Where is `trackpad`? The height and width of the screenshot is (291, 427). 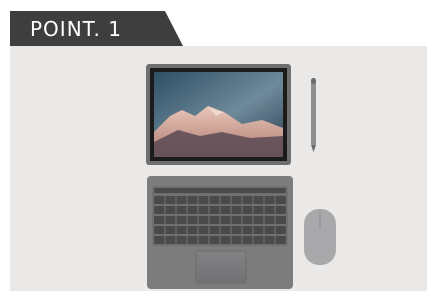
trackpad is located at coordinates (221, 267).